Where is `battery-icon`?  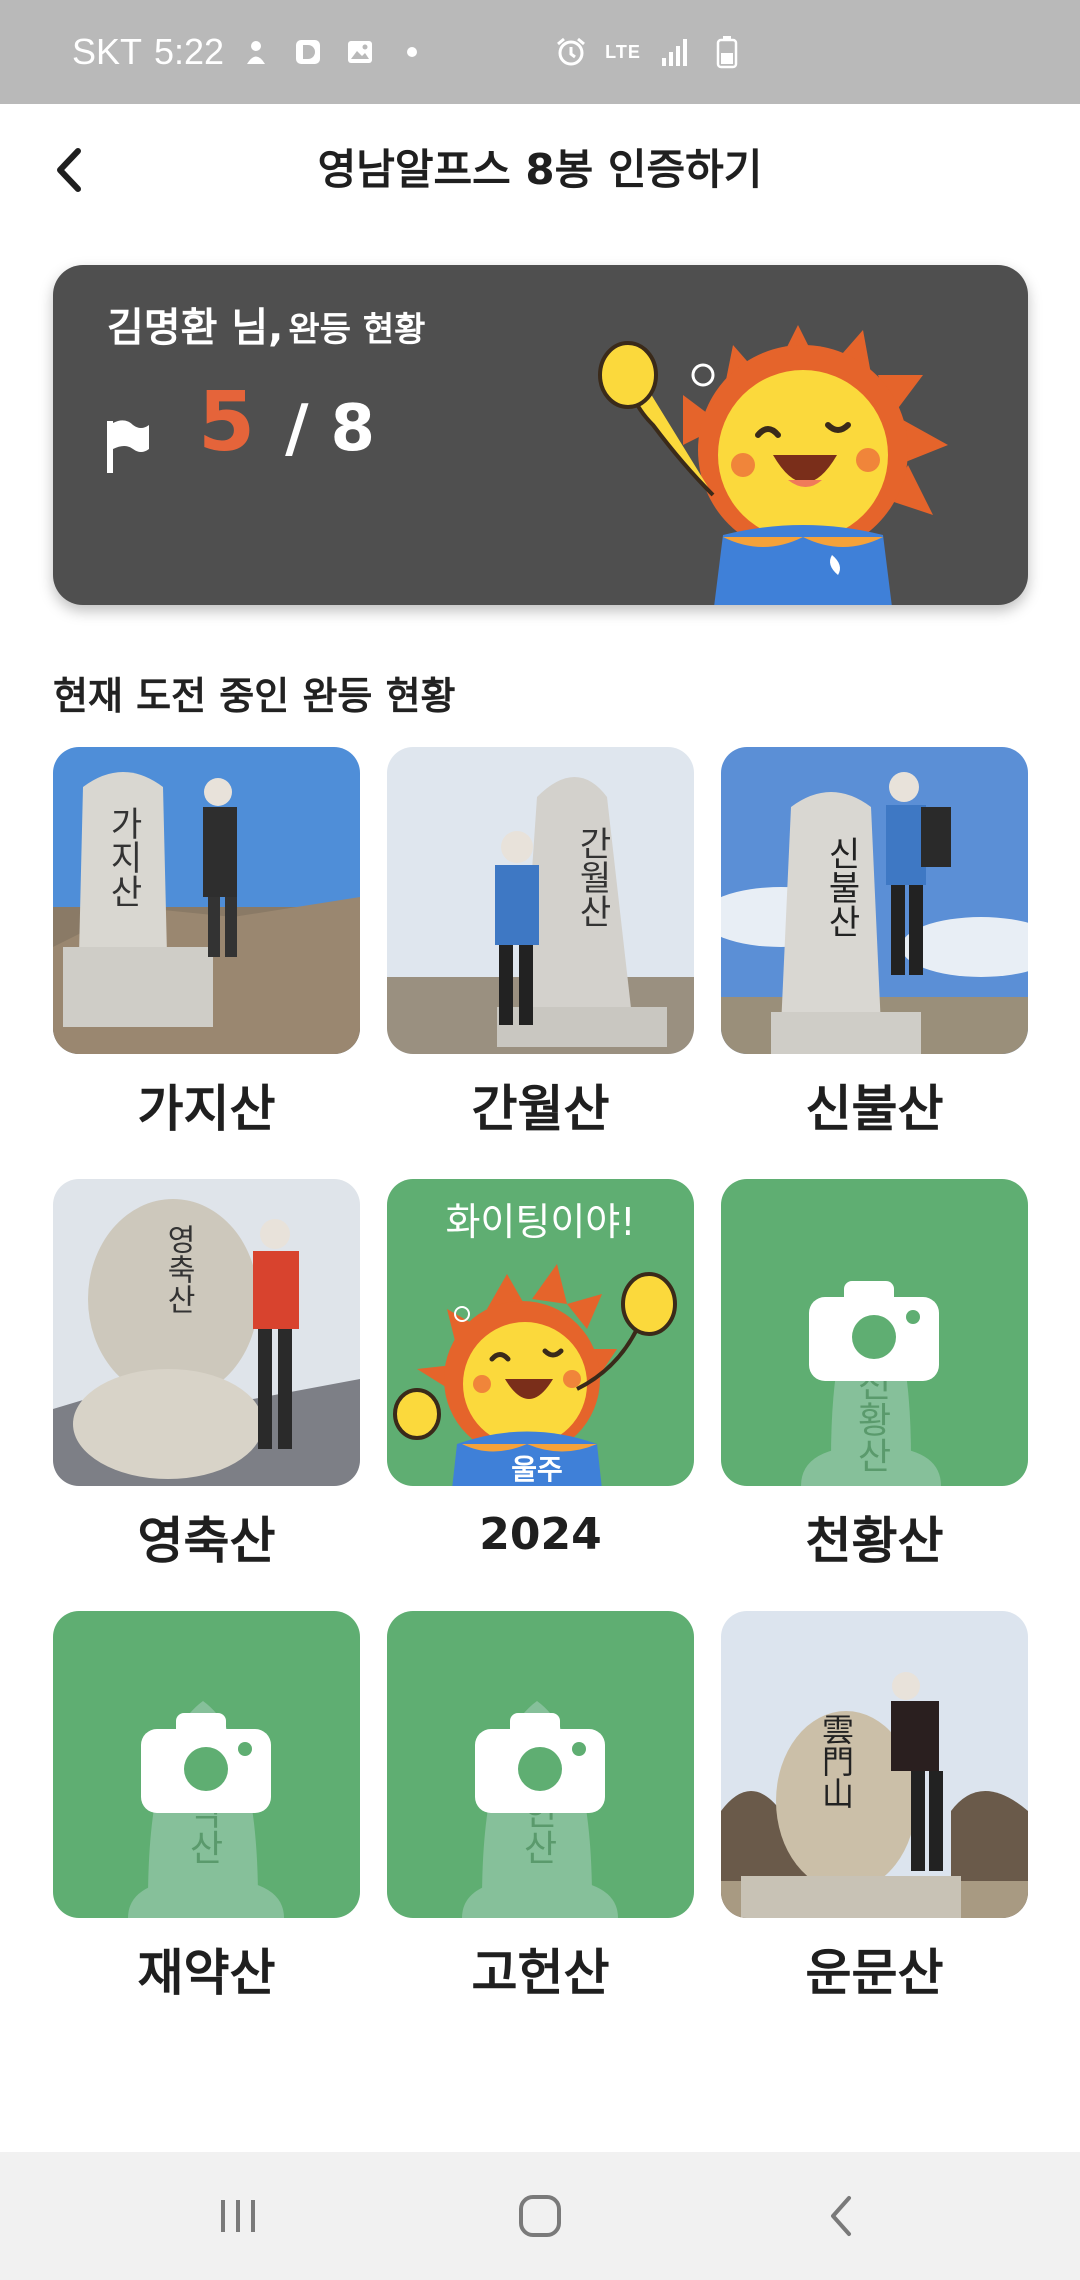
battery-icon is located at coordinates (727, 52).